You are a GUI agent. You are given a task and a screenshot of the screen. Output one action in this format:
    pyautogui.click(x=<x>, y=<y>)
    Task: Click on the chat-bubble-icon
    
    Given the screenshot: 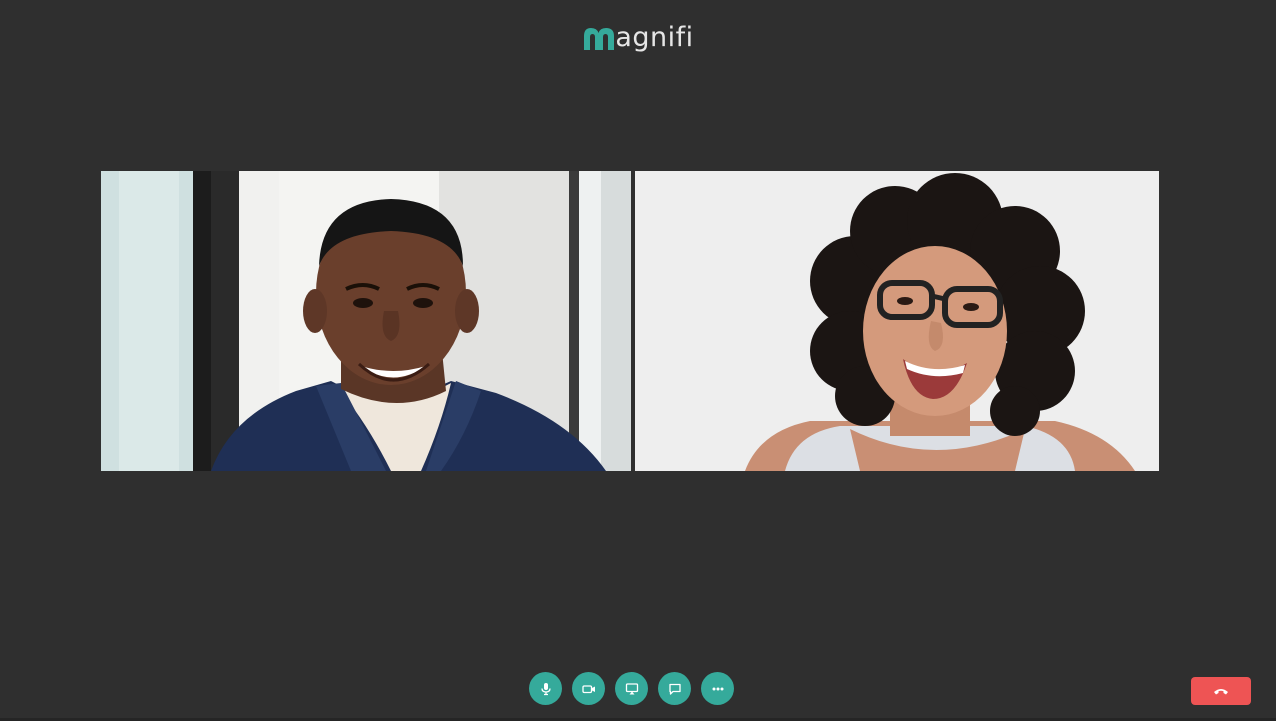 What is the action you would take?
    pyautogui.click(x=674, y=689)
    